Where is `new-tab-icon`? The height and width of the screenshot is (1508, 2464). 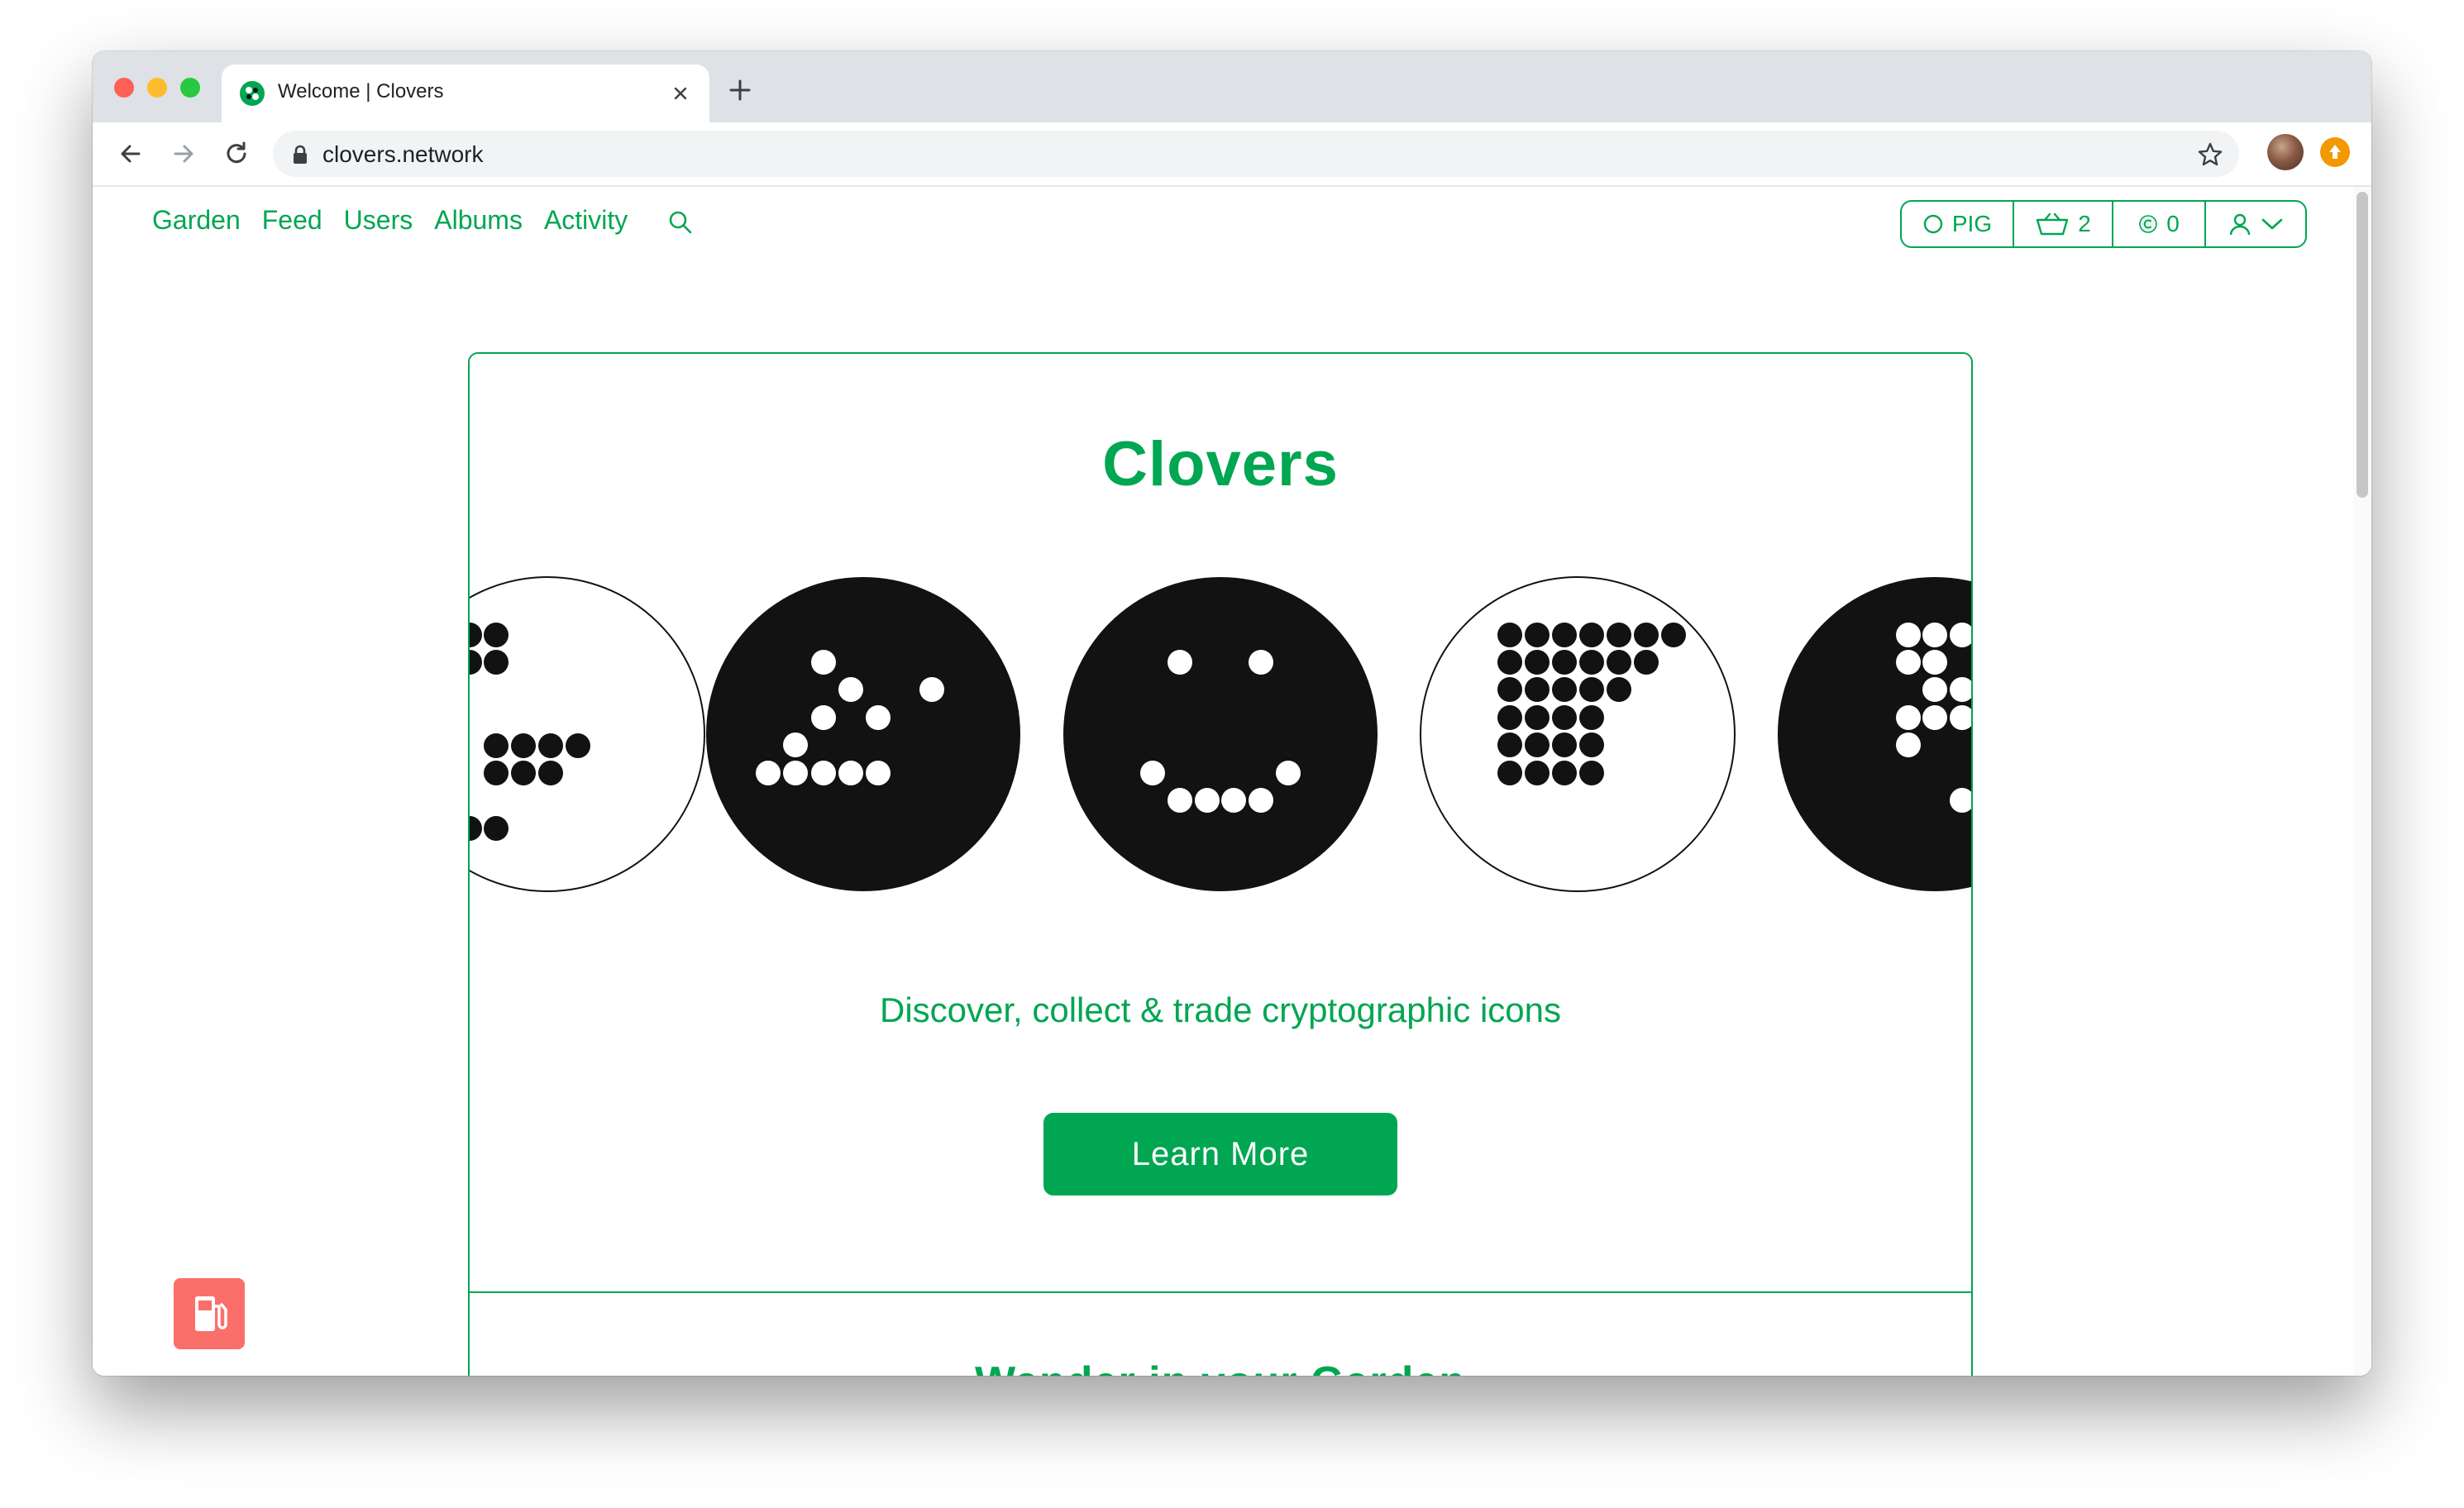
new-tab-icon is located at coordinates (740, 90).